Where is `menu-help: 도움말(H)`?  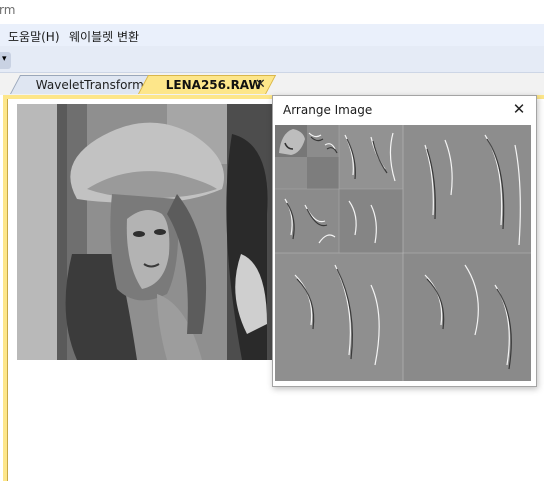 menu-help: 도움말(H) is located at coordinates (34, 36).